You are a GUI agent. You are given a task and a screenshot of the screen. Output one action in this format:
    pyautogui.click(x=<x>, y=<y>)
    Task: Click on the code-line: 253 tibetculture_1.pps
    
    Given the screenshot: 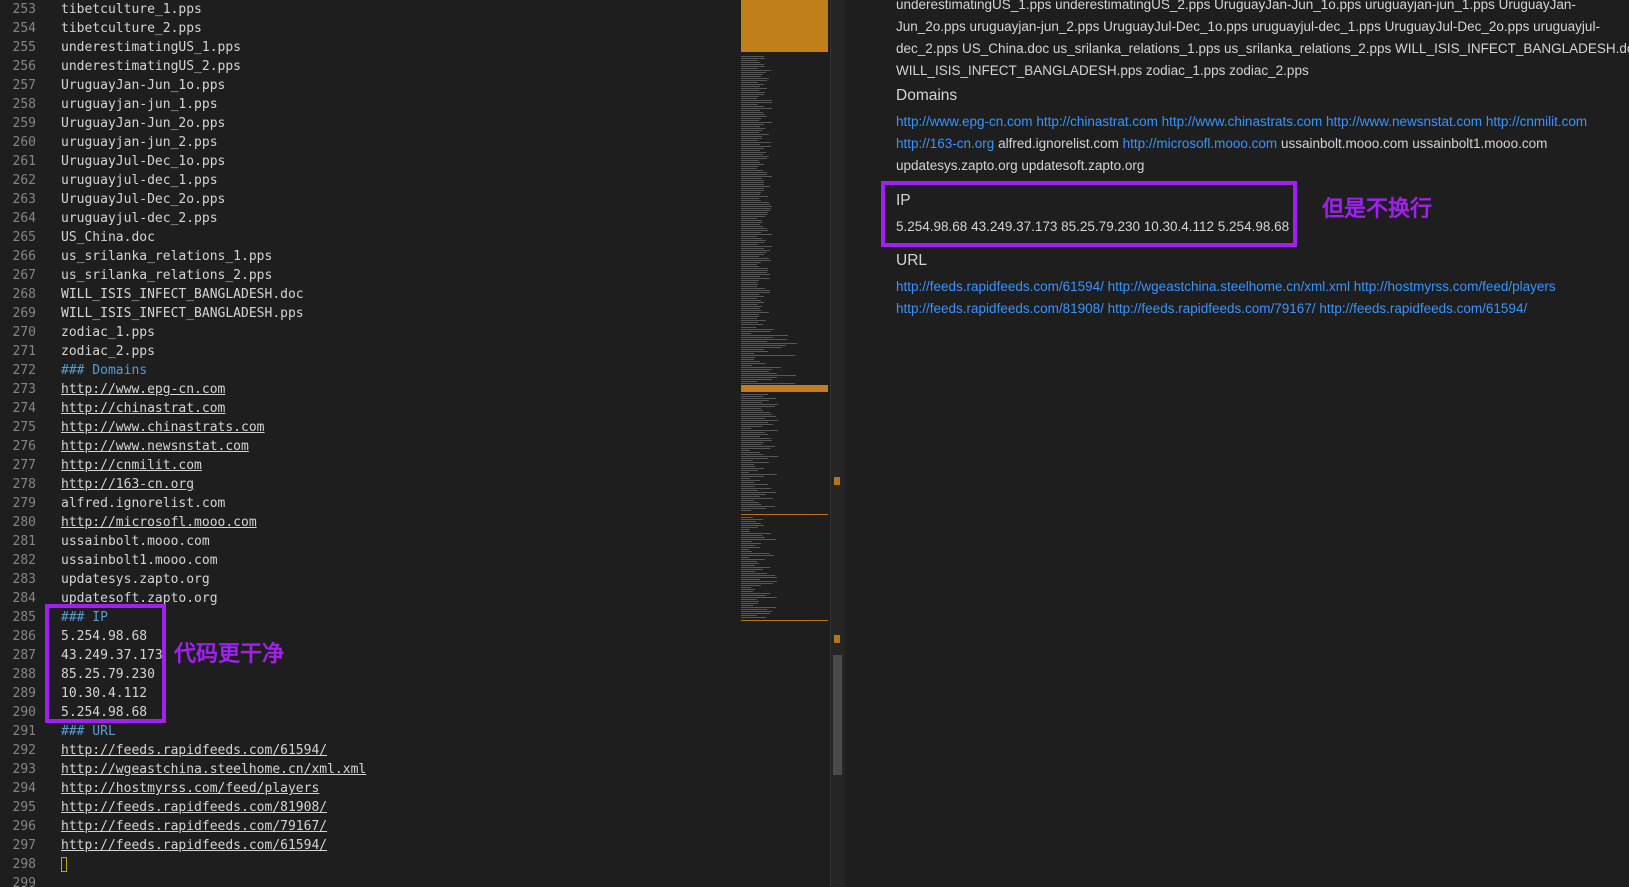 What is the action you would take?
    pyautogui.click(x=370, y=9)
    